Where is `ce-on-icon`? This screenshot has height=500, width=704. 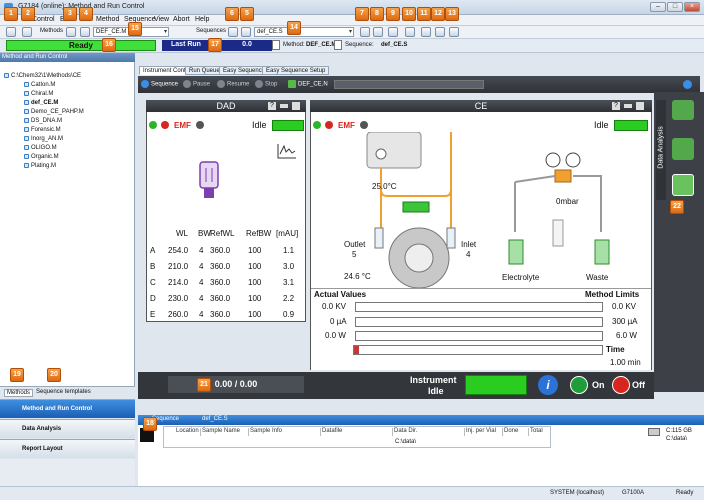
ce-on-icon is located at coordinates (317, 125).